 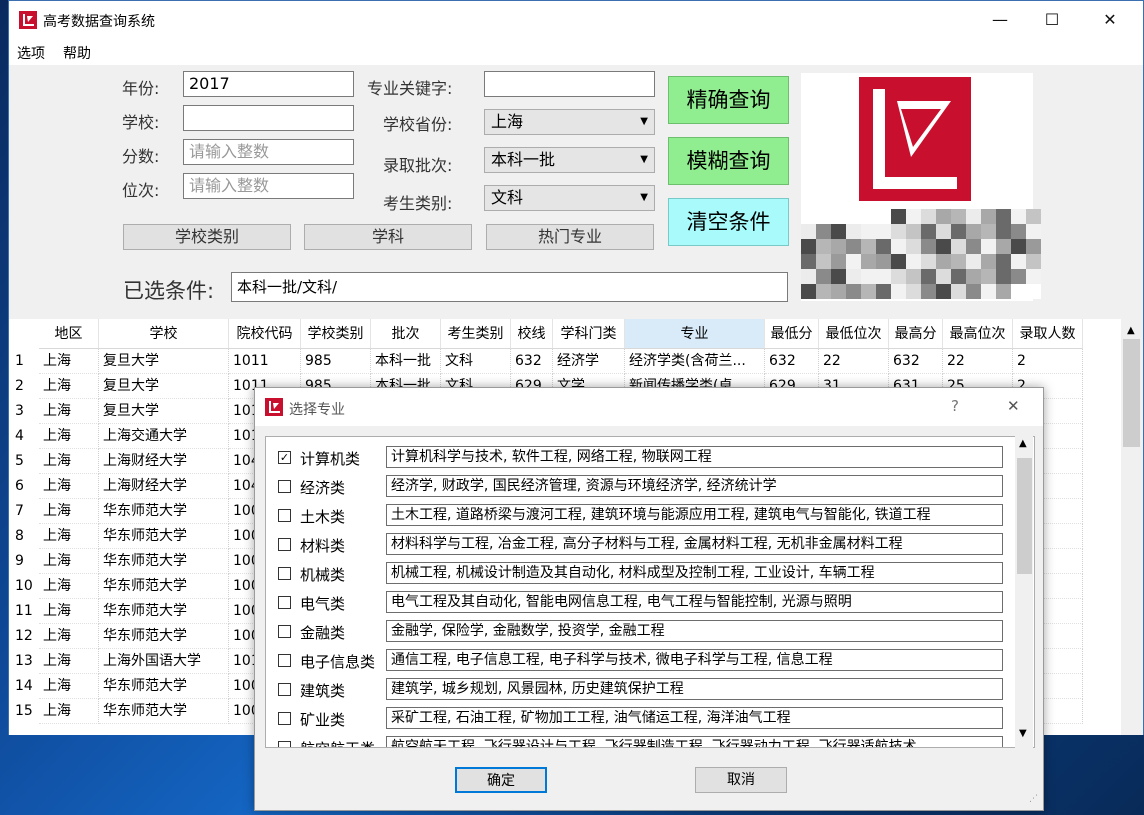 What do you see at coordinates (569, 84) in the screenshot?
I see `keyword-input` at bounding box center [569, 84].